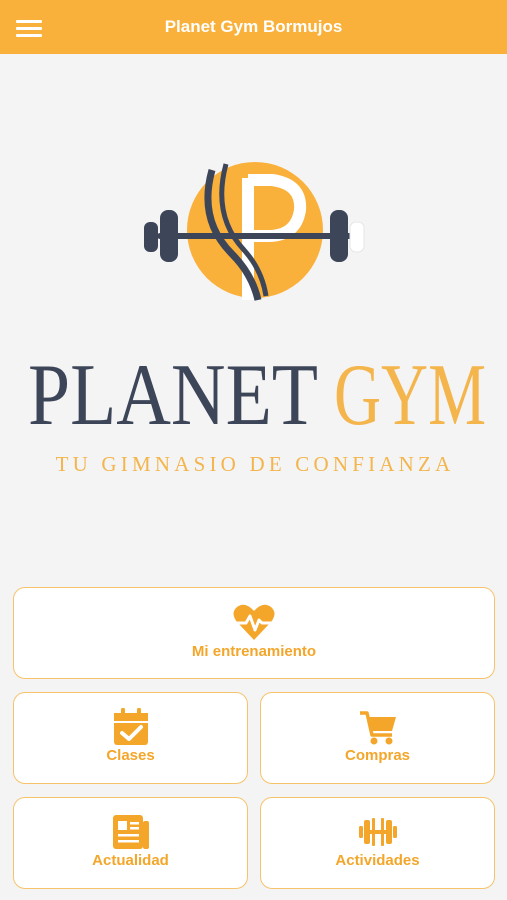  What do you see at coordinates (130, 726) in the screenshot?
I see `calendar-check-icon` at bounding box center [130, 726].